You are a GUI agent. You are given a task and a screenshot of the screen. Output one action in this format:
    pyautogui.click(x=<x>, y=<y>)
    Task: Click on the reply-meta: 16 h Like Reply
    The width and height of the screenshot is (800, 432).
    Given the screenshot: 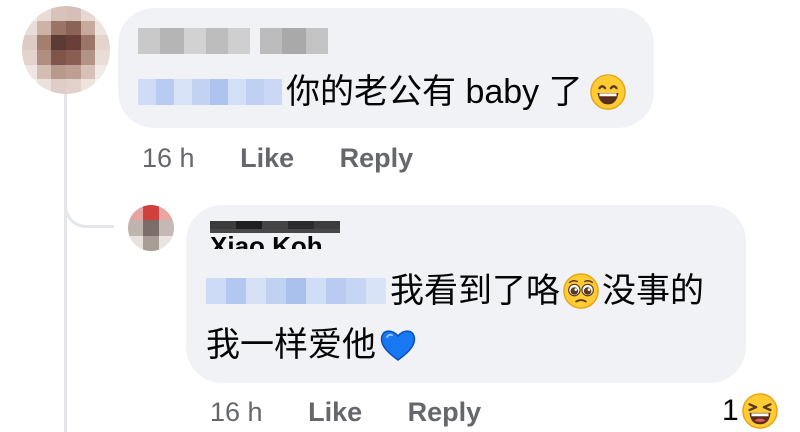 What is the action you would take?
    pyautogui.click(x=364, y=412)
    